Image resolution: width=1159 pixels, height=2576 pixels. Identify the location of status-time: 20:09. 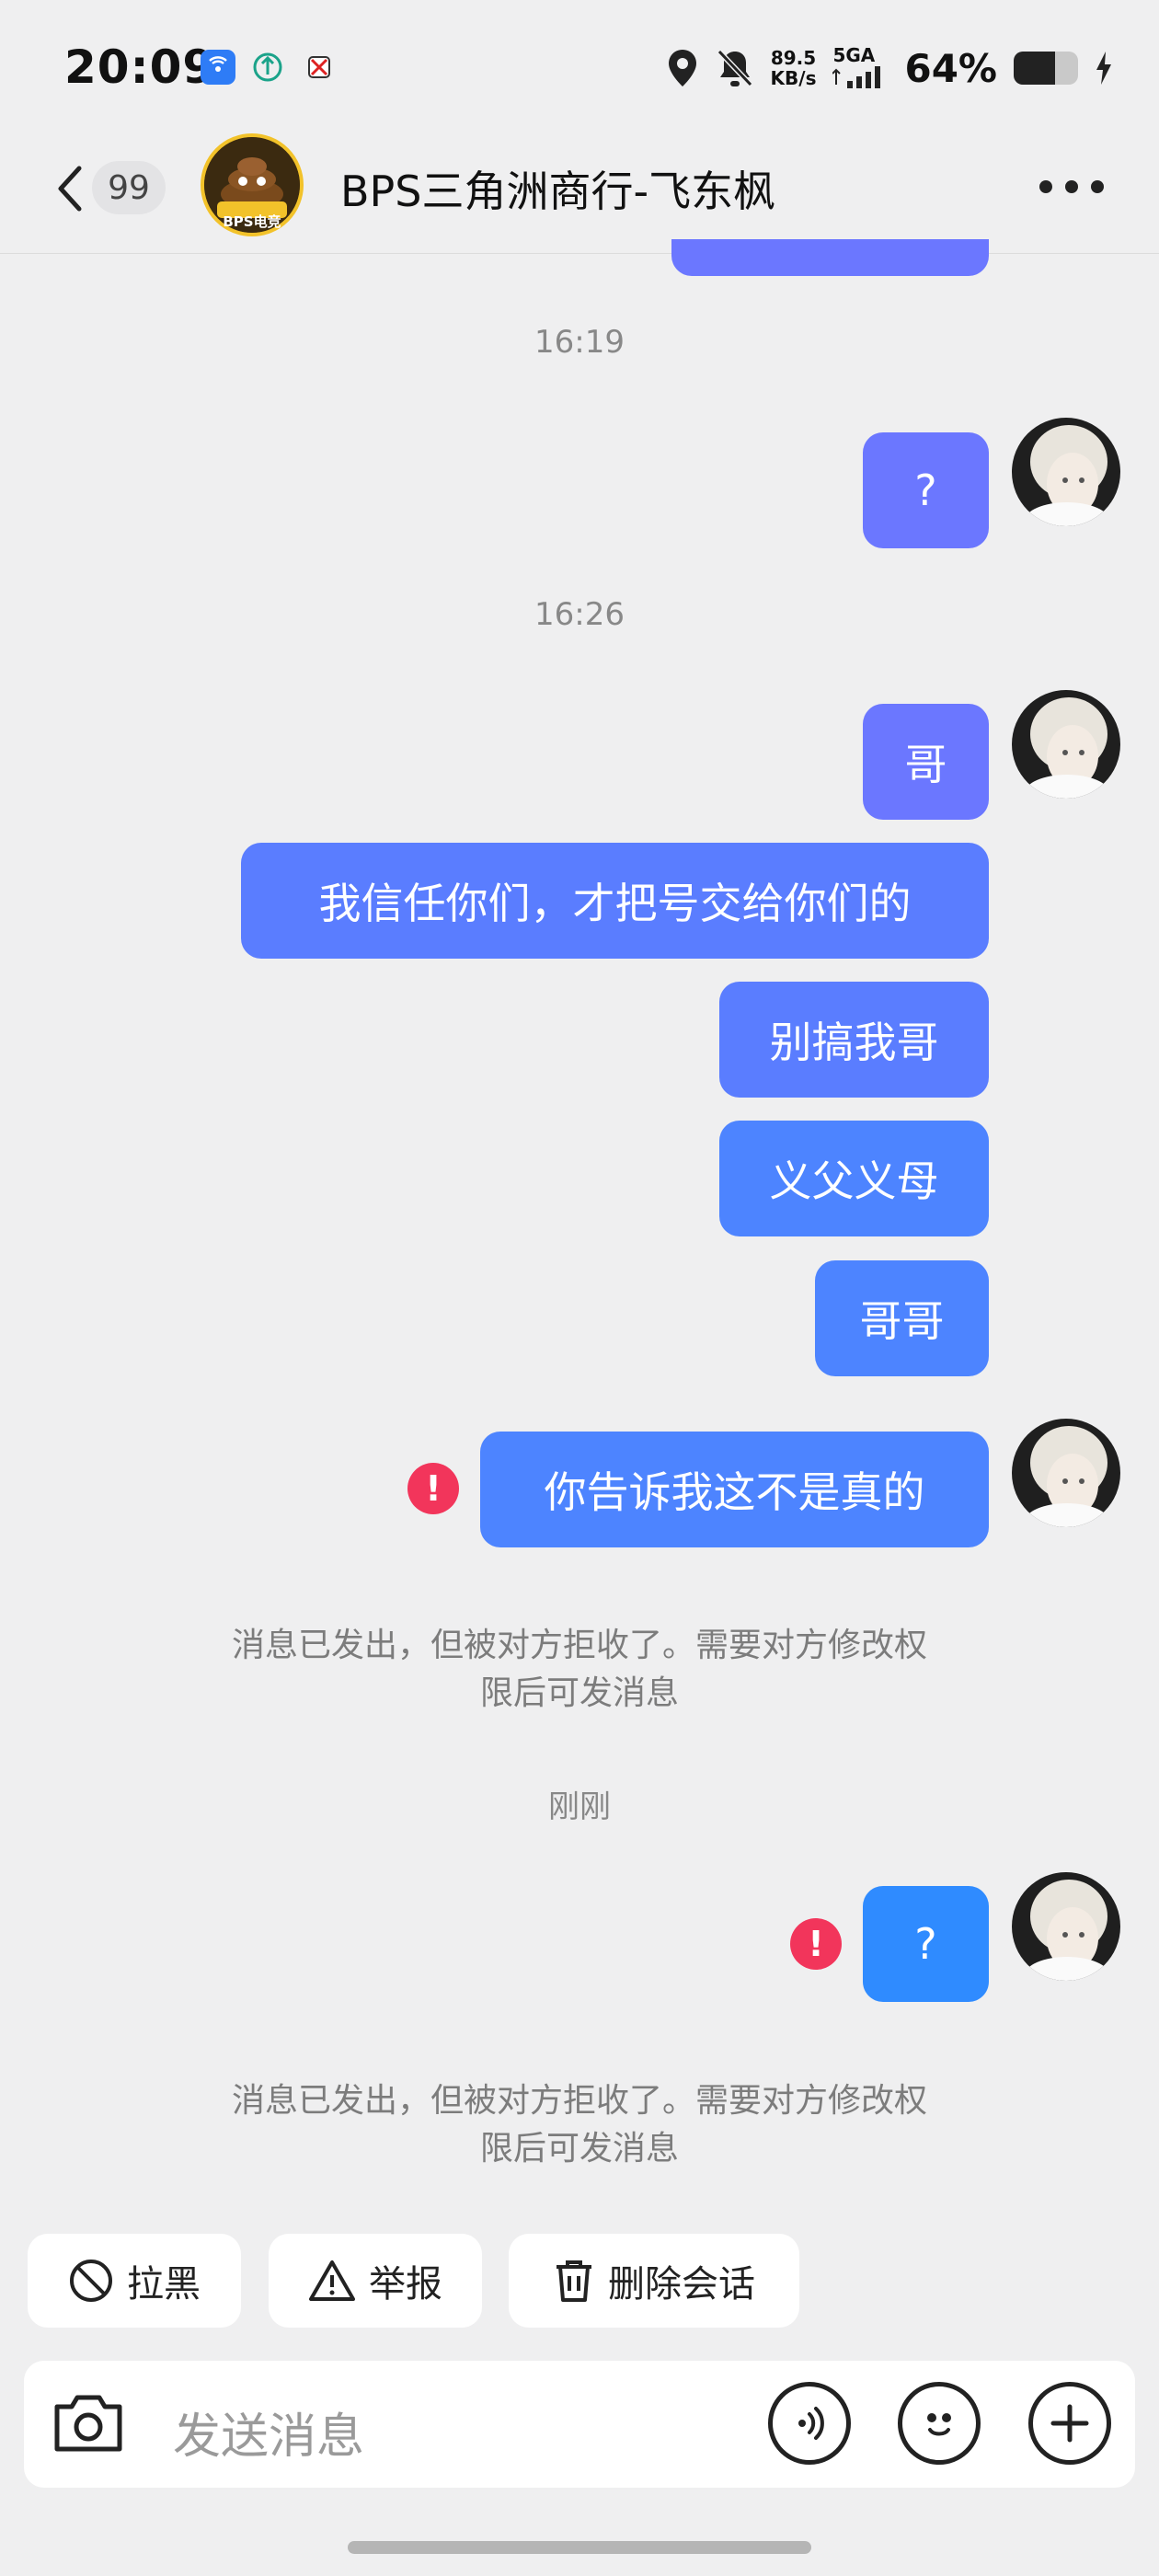
(140, 67).